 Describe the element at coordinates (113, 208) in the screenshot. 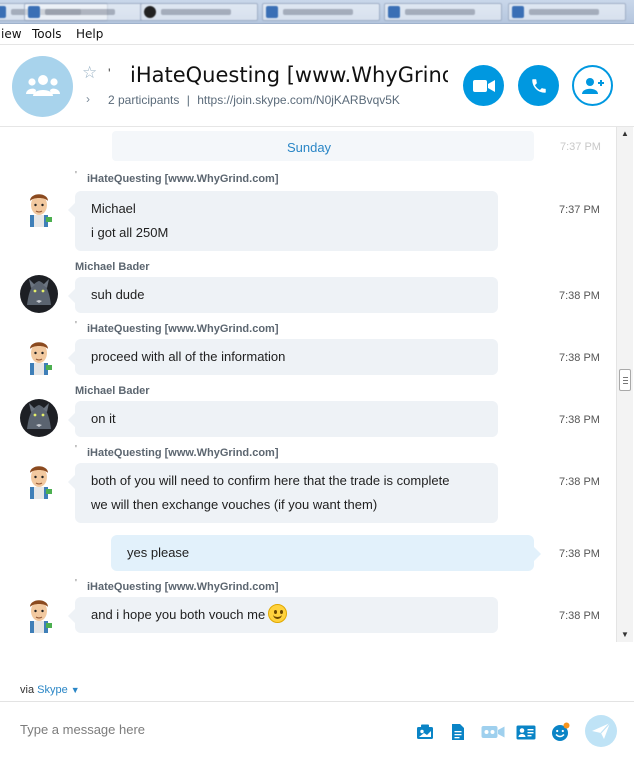

I see `message-text: Michael` at that location.